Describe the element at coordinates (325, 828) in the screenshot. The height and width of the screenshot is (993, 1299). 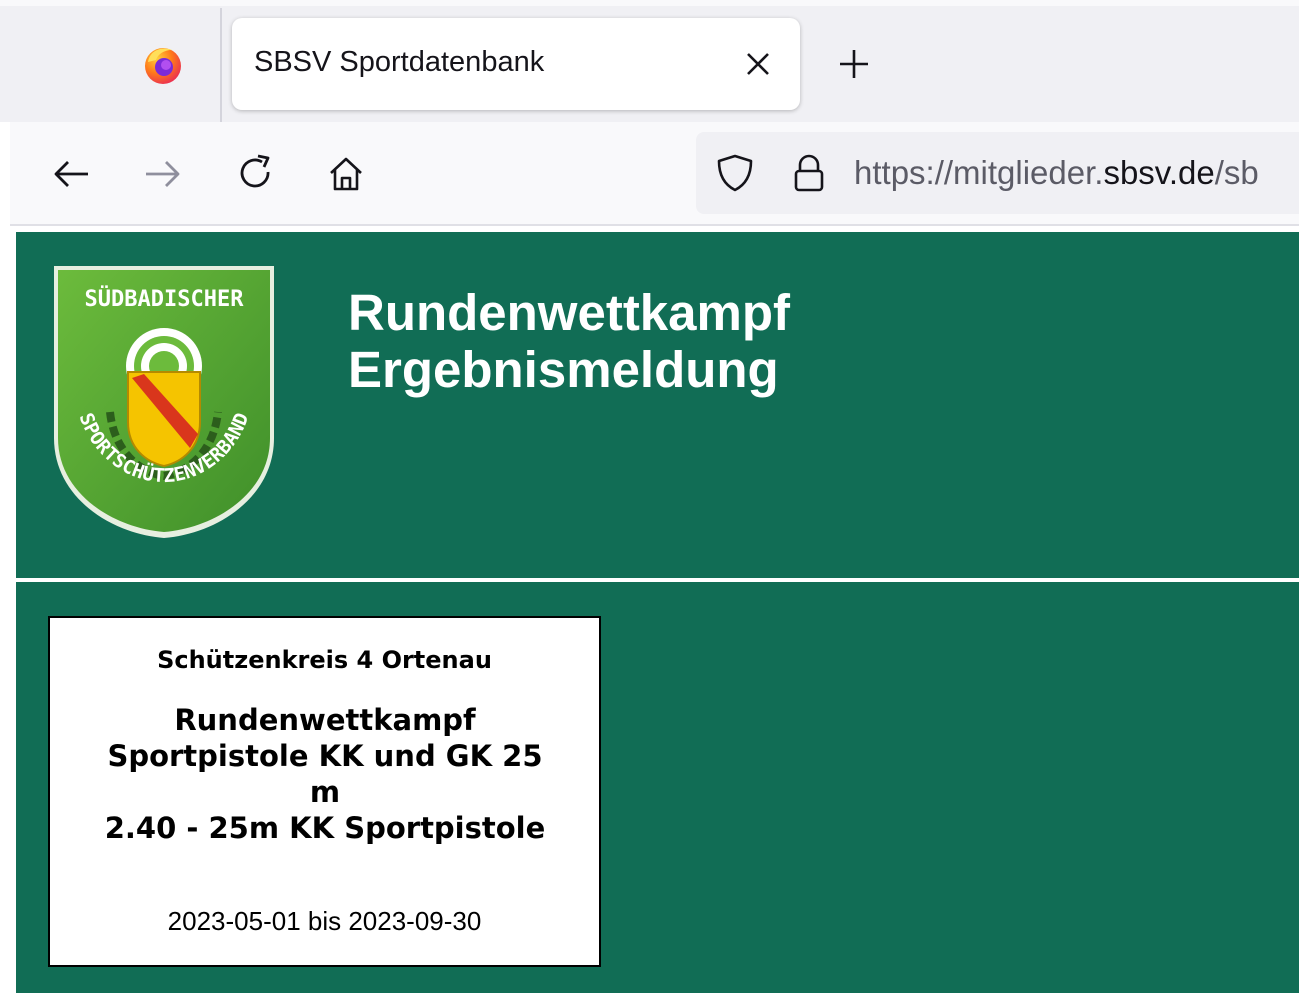
I see `competition-discipline: 2.40 - 25m KK Sportpistole` at that location.